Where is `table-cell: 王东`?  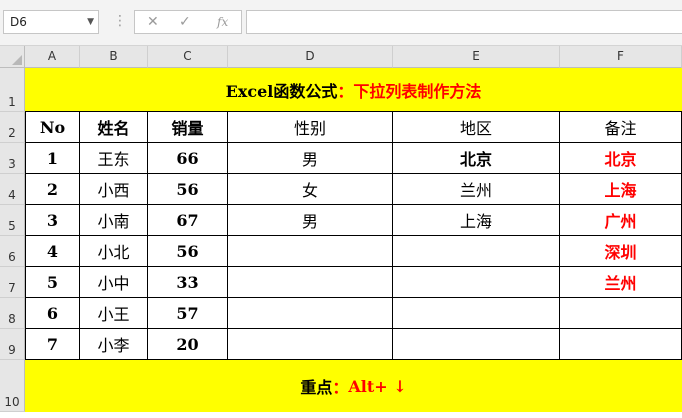 table-cell: 王东 is located at coordinates (114, 158).